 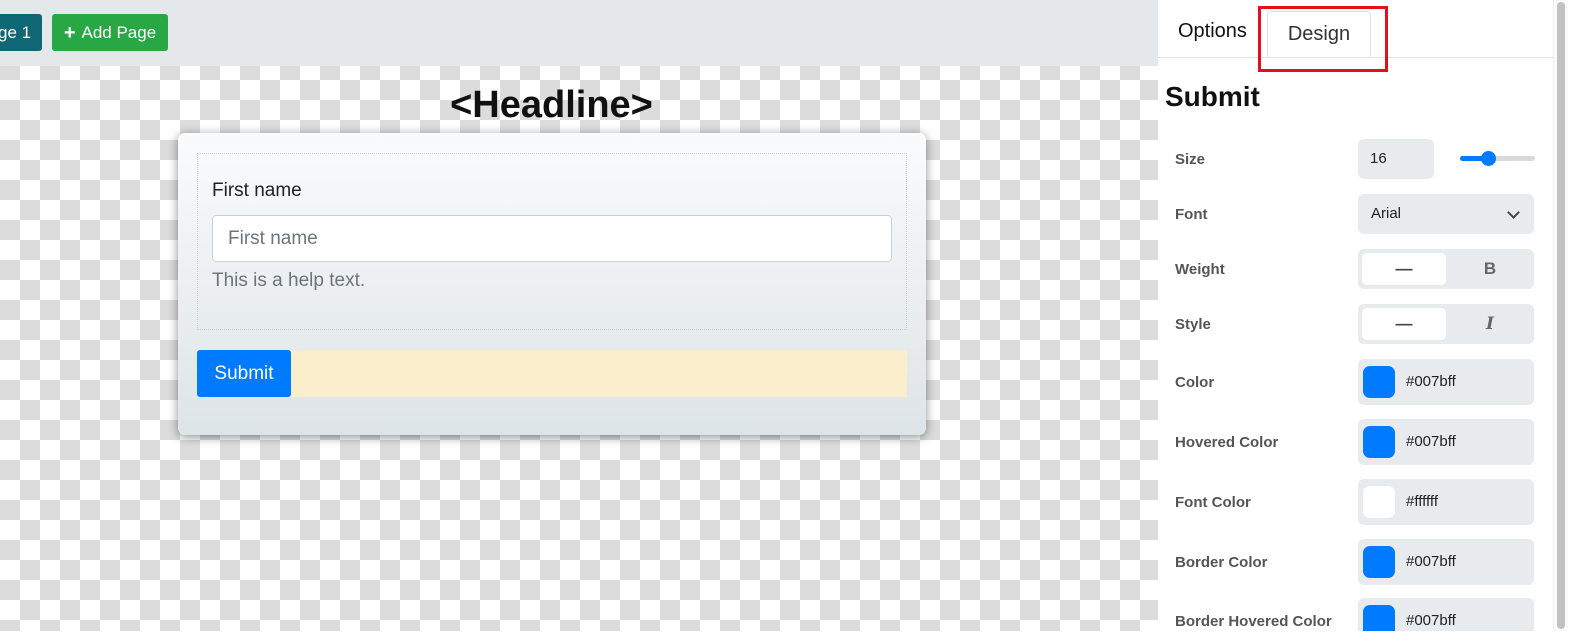 I want to click on panel-title: Submit, so click(x=1212, y=96).